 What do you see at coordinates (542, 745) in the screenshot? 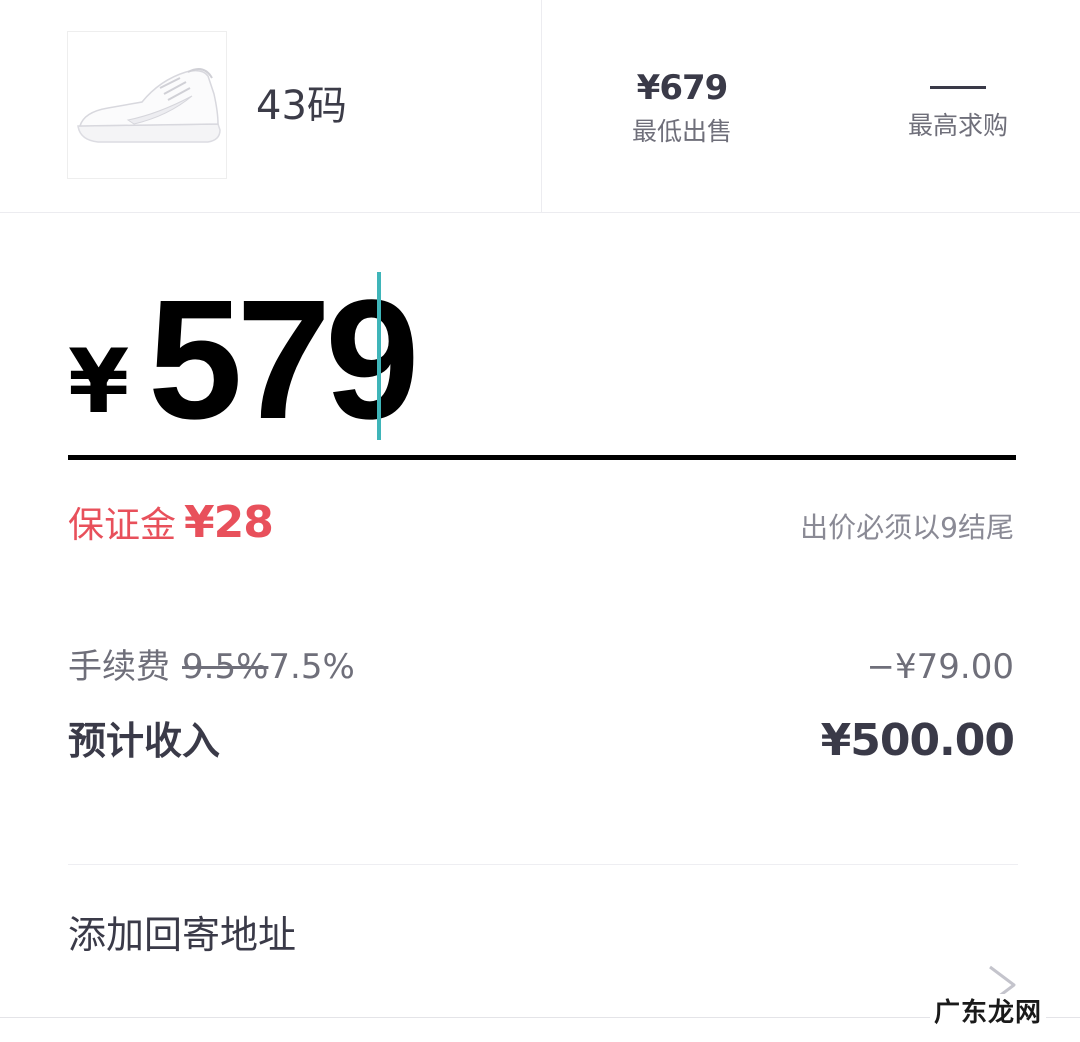
I see `income-row: 预计收入 ¥500.00` at bounding box center [542, 745].